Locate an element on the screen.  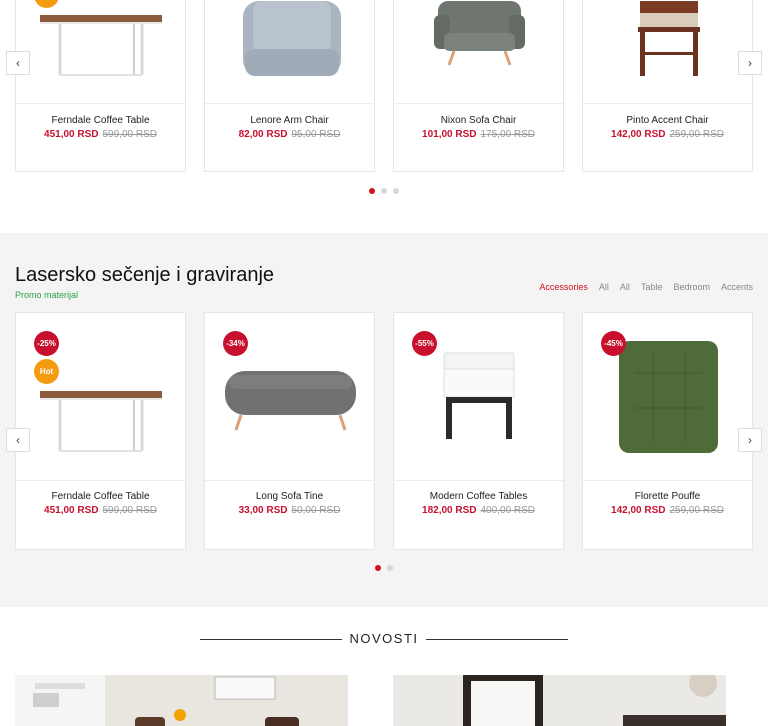
product-prices: 82,00 RSD 95,00 RSD is located at coordinates (289, 134).